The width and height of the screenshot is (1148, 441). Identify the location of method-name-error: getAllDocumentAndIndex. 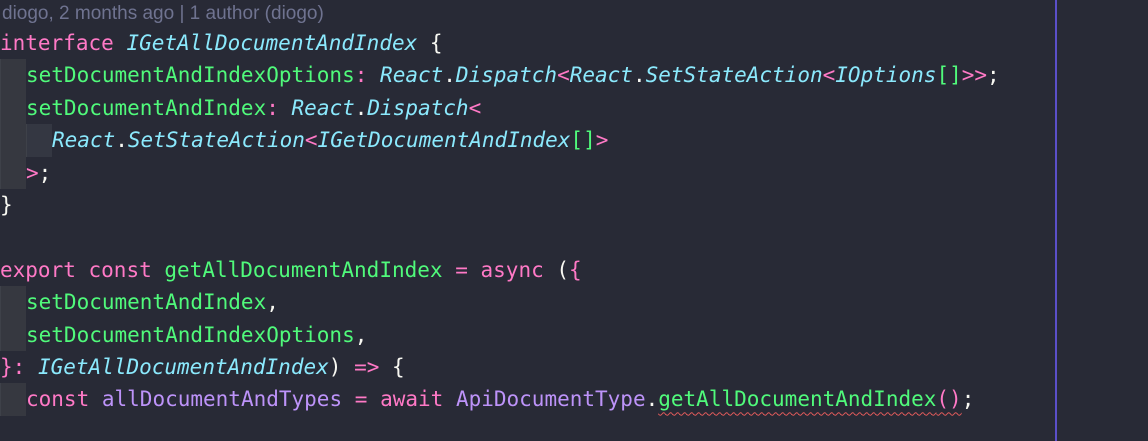
(797, 399).